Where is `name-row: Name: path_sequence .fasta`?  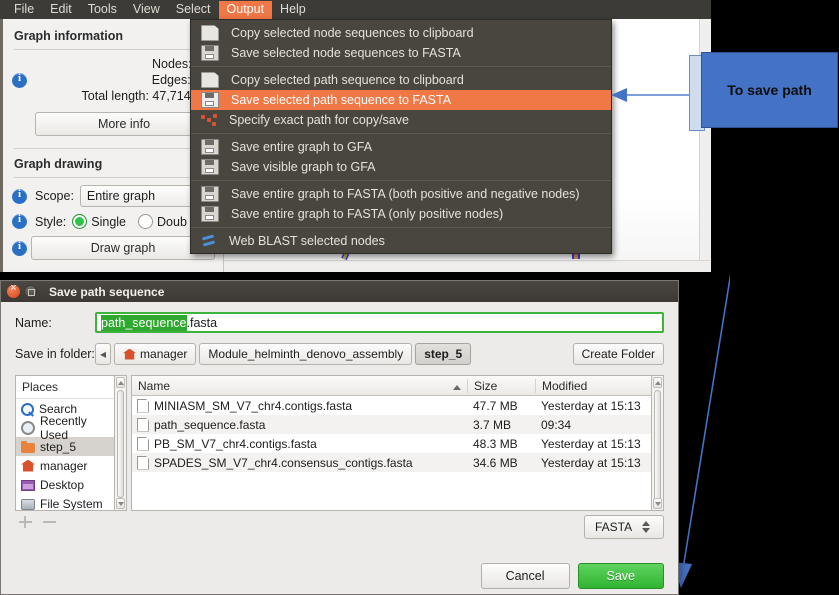 name-row: Name: path_sequence .fasta is located at coordinates (339, 317).